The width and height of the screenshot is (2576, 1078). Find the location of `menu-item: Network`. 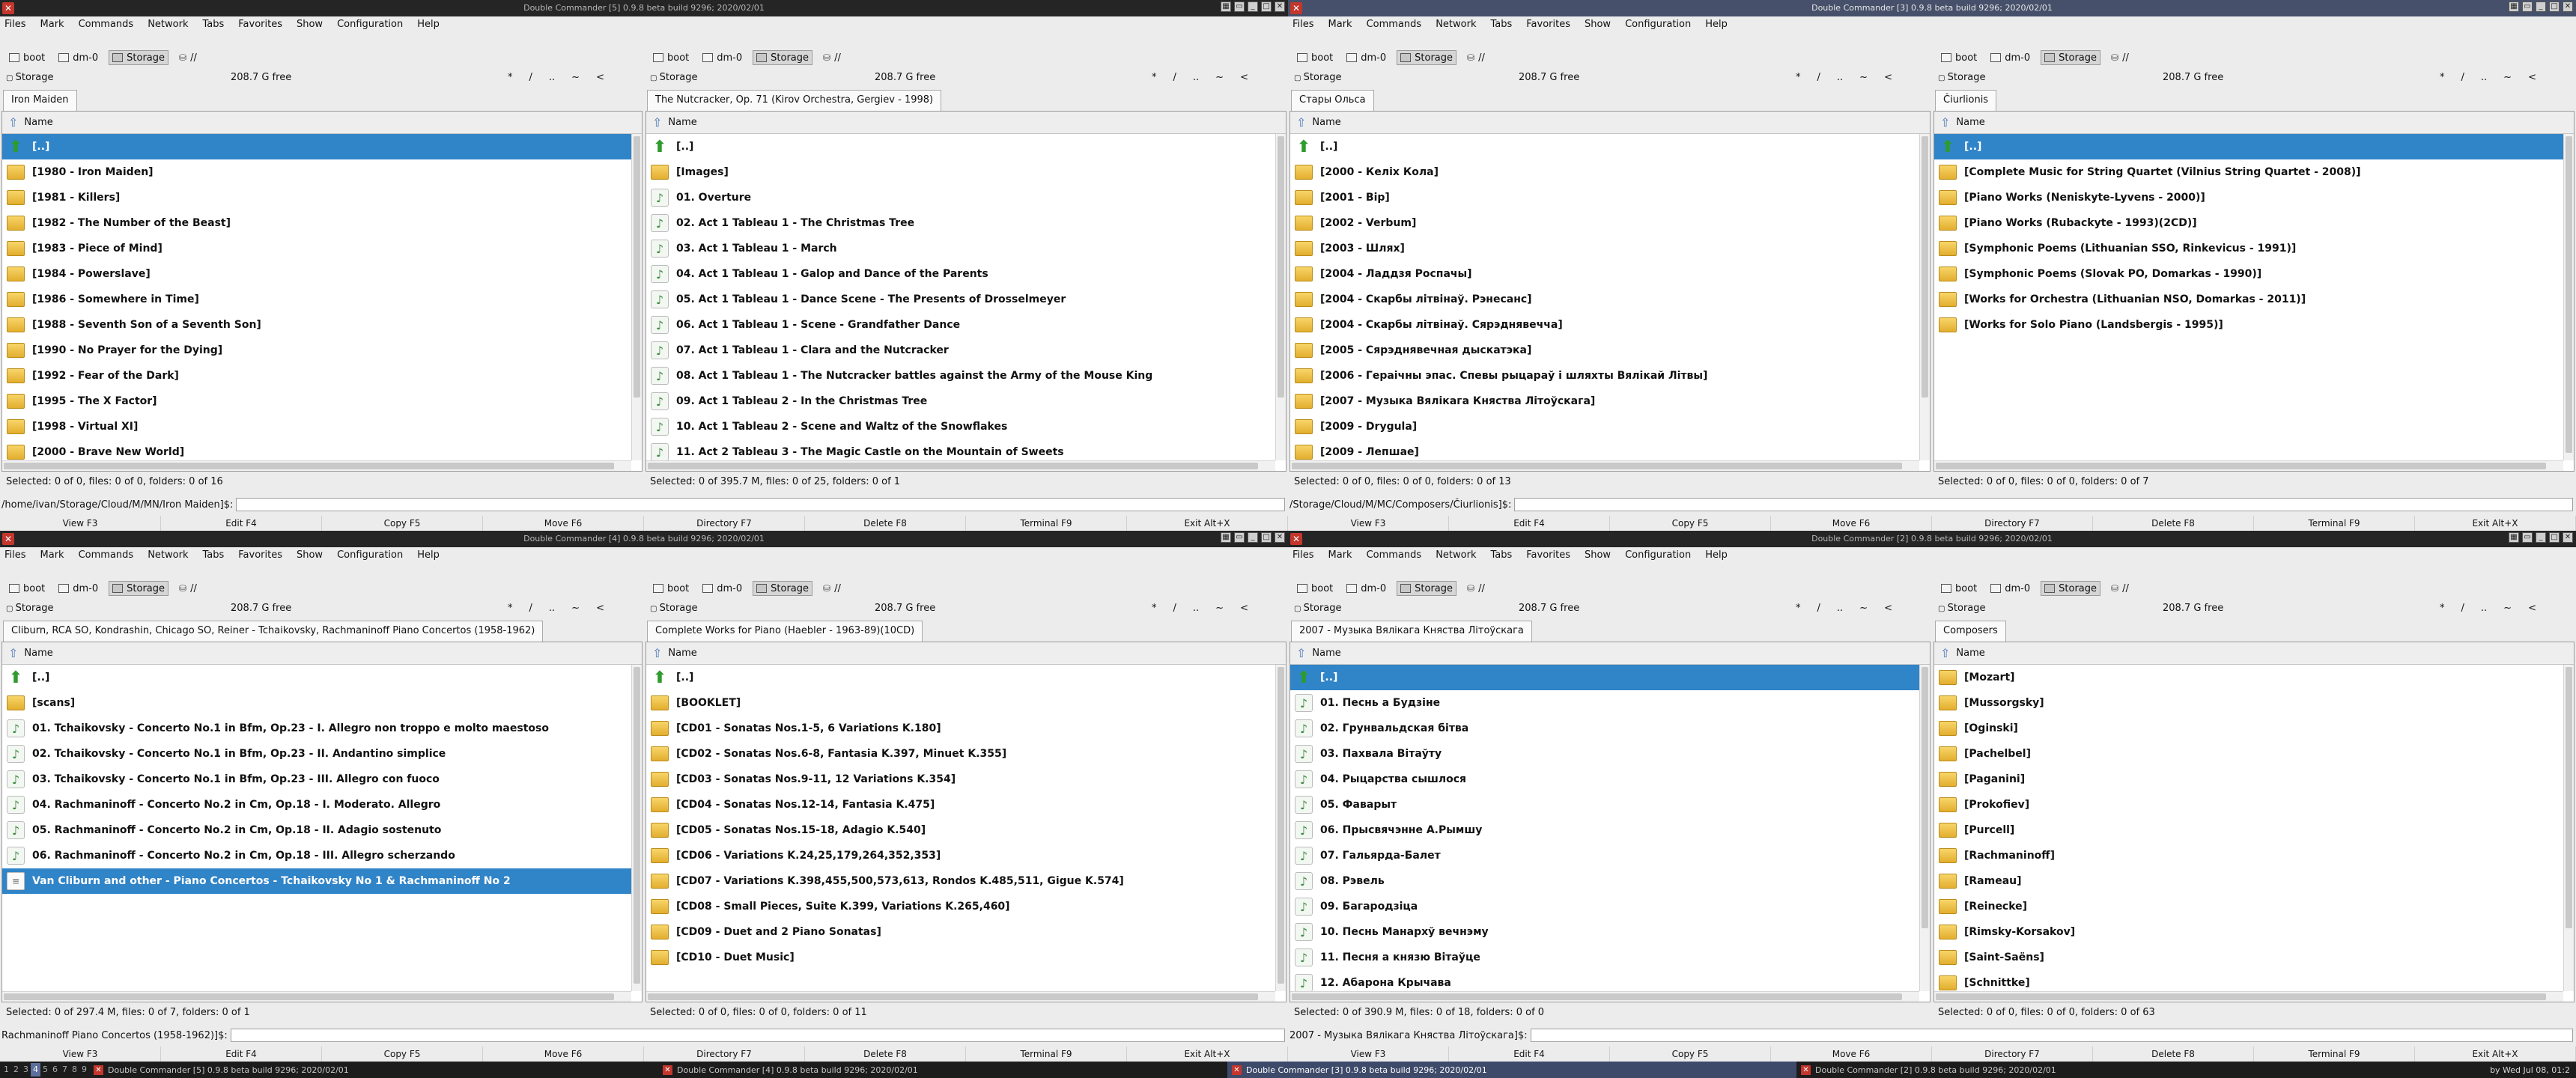

menu-item: Network is located at coordinates (168, 555).